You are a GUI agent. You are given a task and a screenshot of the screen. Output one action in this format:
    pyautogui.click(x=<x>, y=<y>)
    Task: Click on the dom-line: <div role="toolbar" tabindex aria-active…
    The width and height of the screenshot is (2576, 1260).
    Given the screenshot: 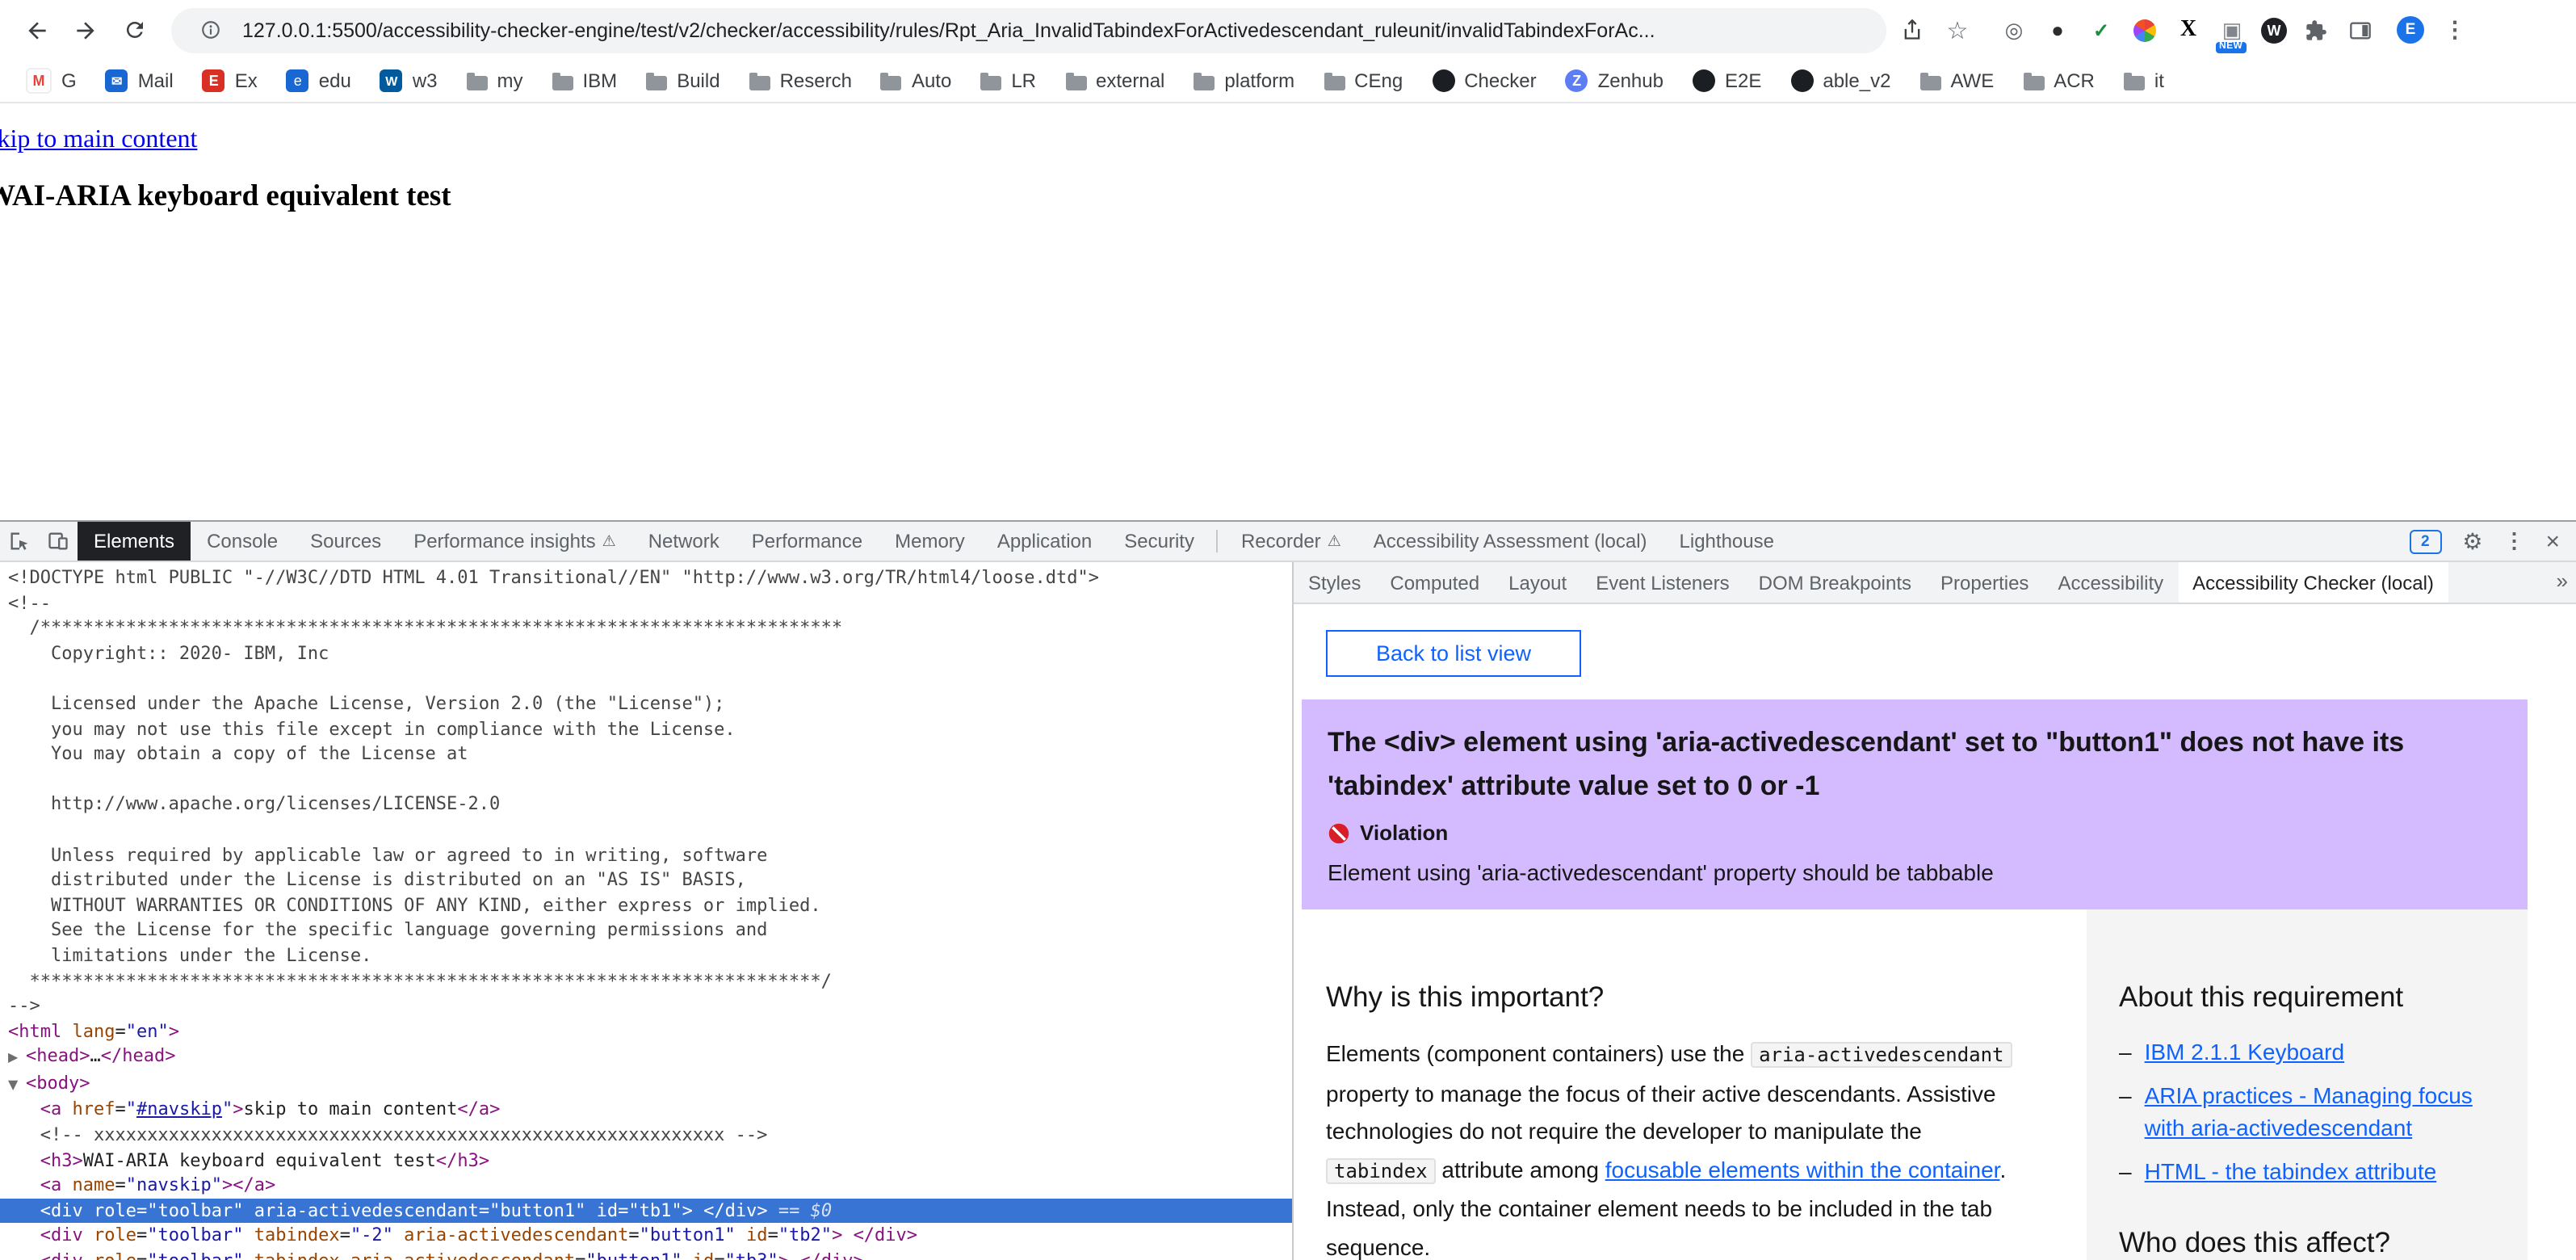 What is the action you would take?
    pyautogui.click(x=646, y=1254)
    